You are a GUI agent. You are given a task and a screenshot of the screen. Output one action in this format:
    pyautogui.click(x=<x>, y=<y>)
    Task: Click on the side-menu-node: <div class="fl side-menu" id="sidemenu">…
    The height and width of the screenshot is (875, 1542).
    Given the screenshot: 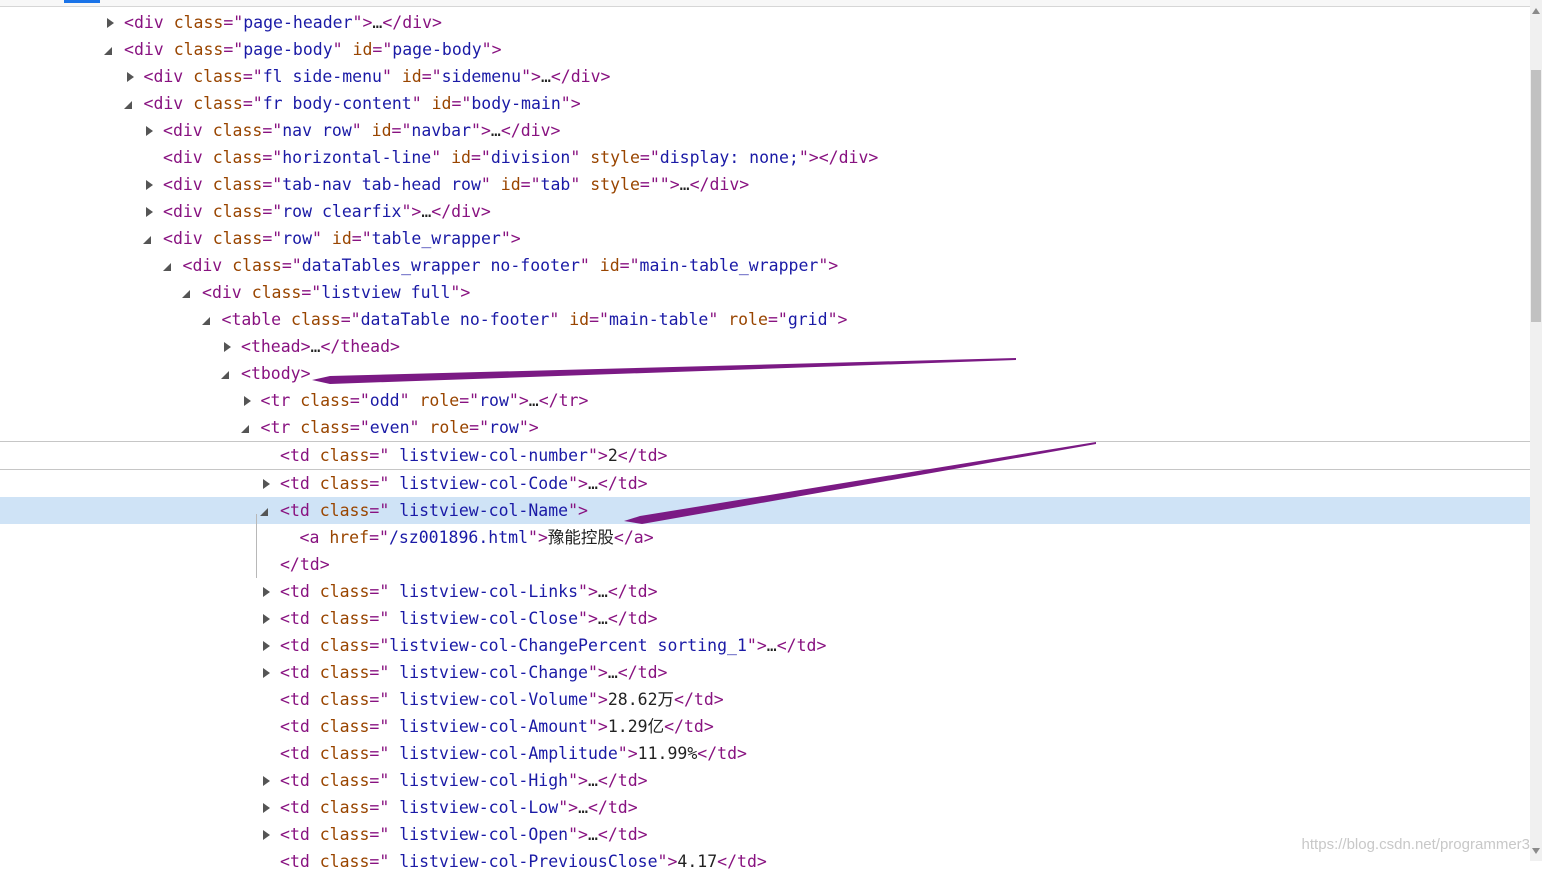 What is the action you would take?
    pyautogui.click(x=765, y=76)
    